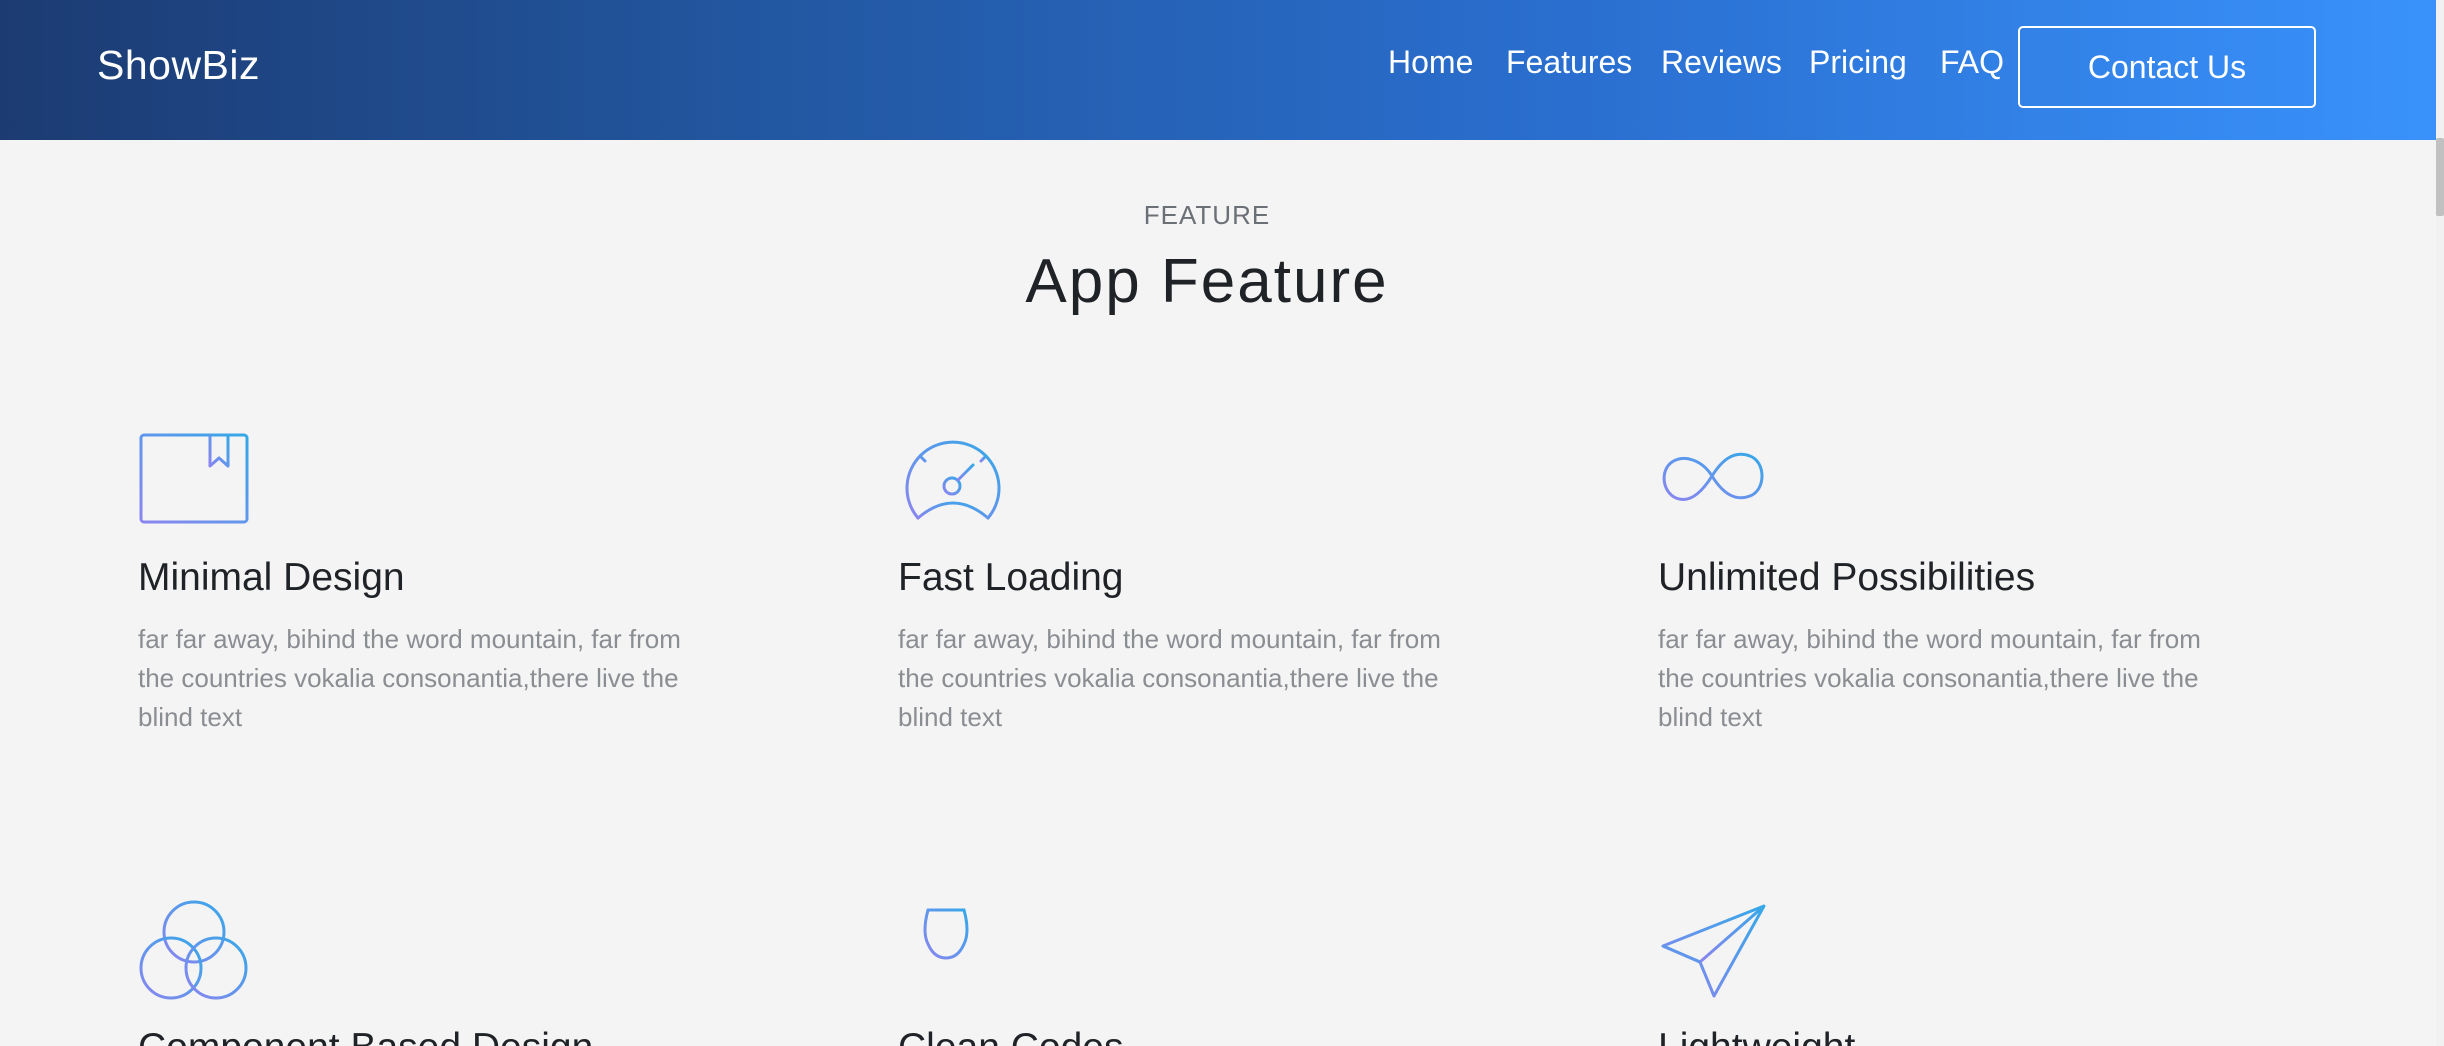 The height and width of the screenshot is (1046, 2444). Describe the element at coordinates (1847, 577) in the screenshot. I see `feature-title: Unlimited Possibilities` at that location.